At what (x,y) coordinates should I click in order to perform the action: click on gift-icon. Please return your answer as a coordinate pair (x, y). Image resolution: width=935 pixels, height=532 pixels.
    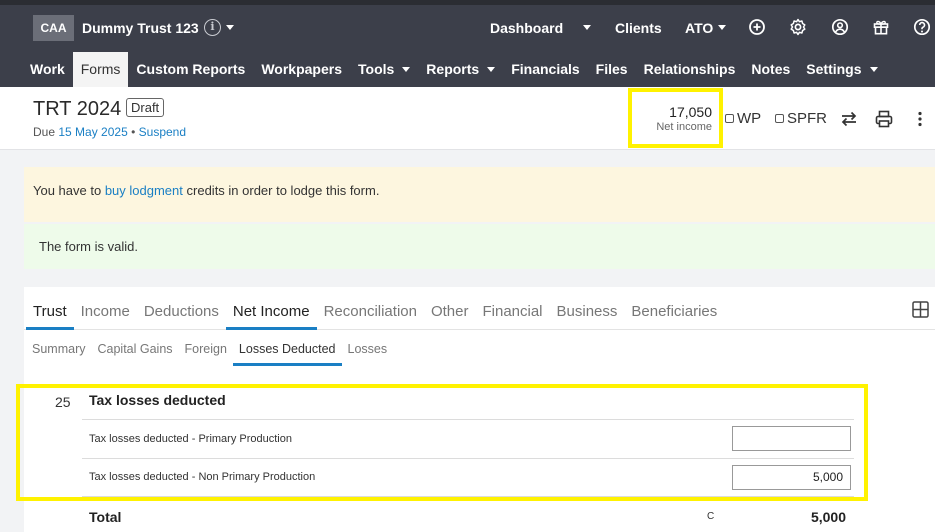
    Looking at the image, I should click on (881, 27).